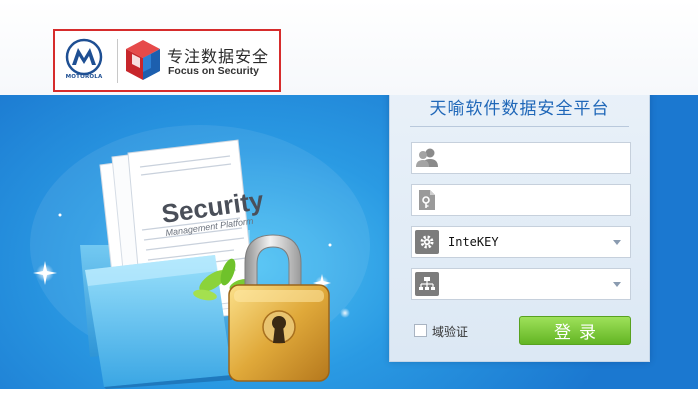 The width and height of the screenshot is (698, 404). Describe the element at coordinates (214, 71) in the screenshot. I see `slogan-english: Focus on Security` at that location.